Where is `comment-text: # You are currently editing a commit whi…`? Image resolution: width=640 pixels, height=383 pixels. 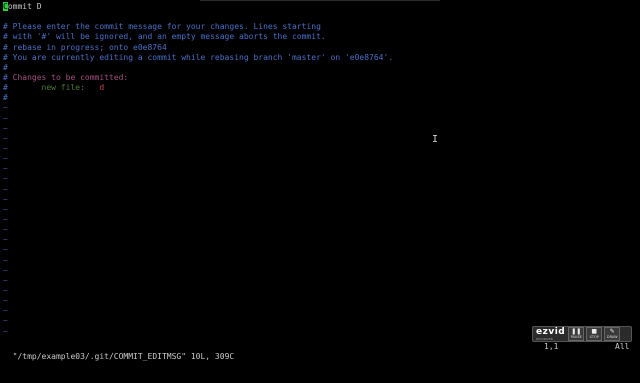 comment-text: # You are currently editing a commit whi… is located at coordinates (198, 57).